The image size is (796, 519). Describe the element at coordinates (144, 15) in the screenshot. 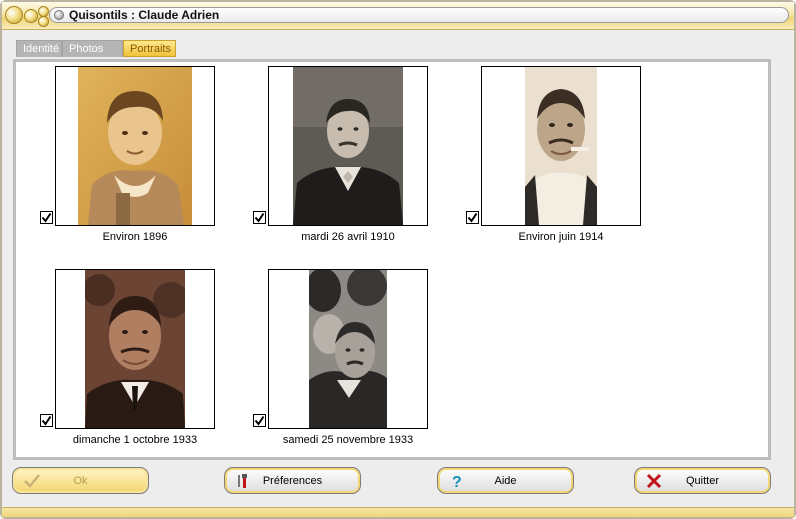

I see `window-title: Quisontils : Claude Adrien` at that location.